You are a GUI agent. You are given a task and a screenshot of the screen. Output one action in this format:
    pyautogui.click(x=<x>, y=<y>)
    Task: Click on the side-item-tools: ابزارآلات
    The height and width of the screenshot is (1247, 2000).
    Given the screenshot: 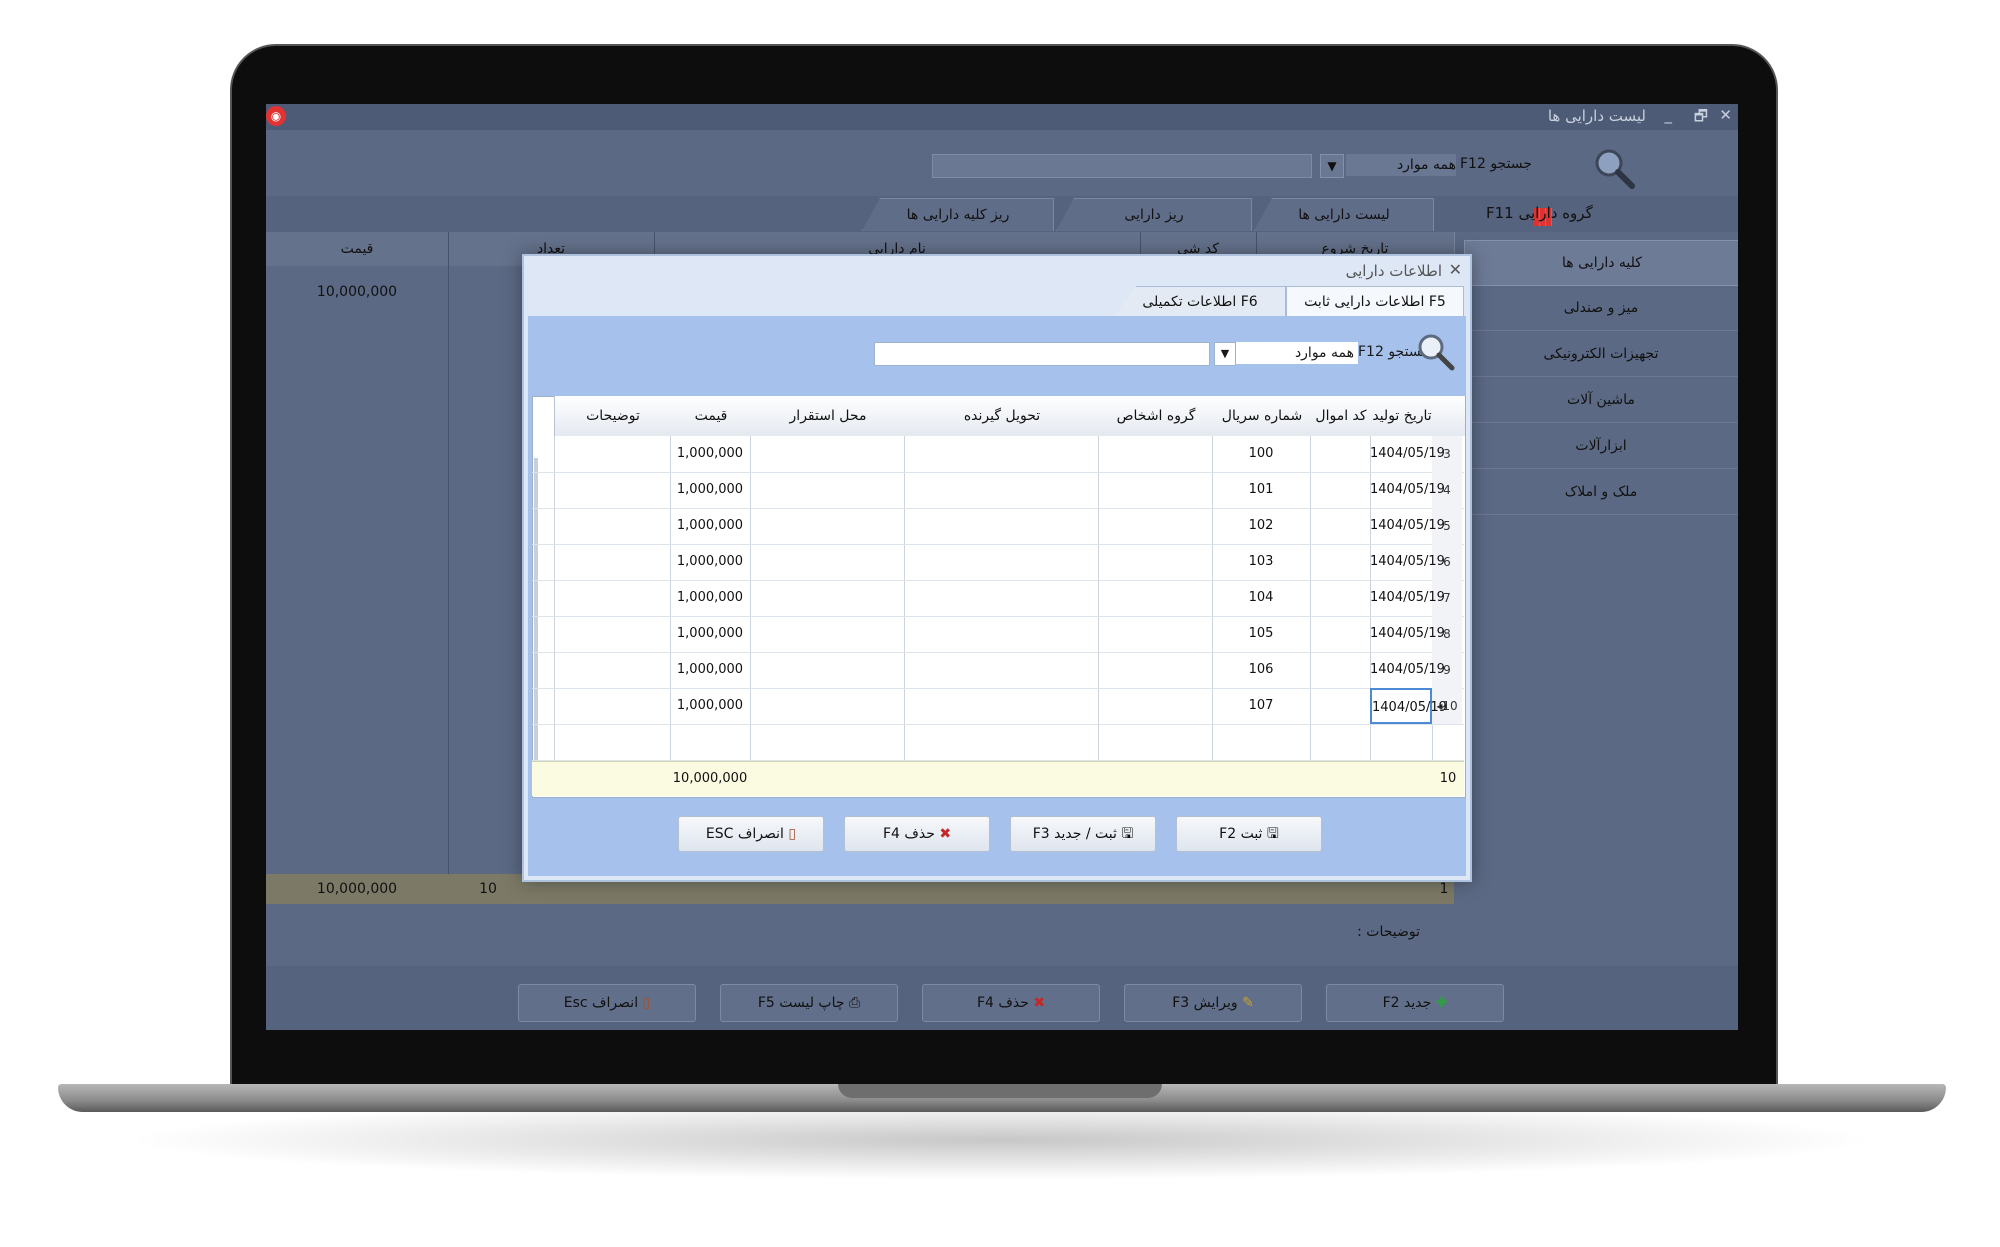 What is the action you would take?
    pyautogui.click(x=1601, y=446)
    